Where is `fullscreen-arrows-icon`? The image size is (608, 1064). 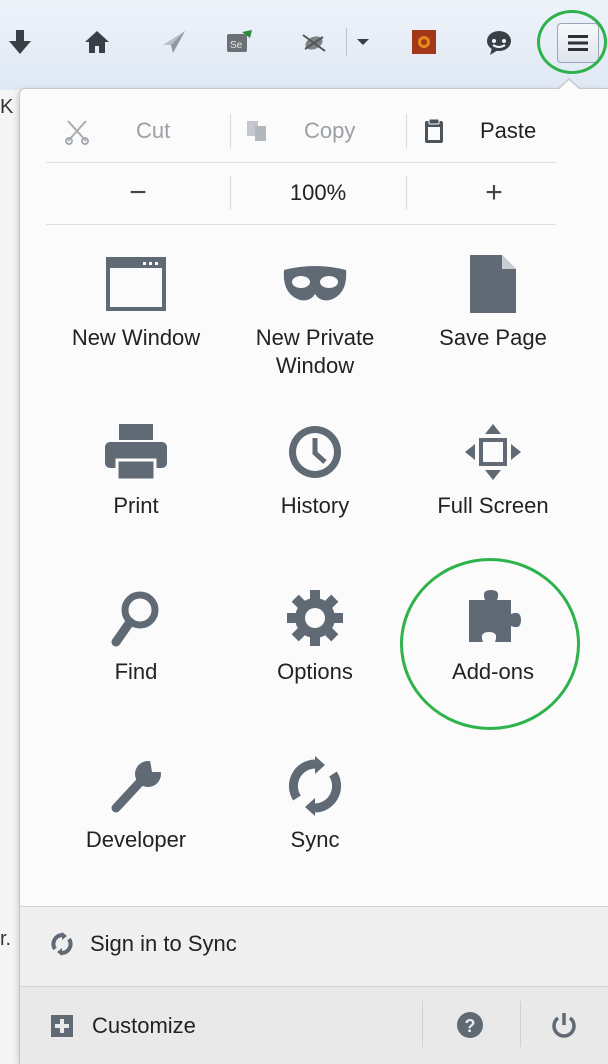
fullscreen-arrows-icon is located at coordinates (493, 452).